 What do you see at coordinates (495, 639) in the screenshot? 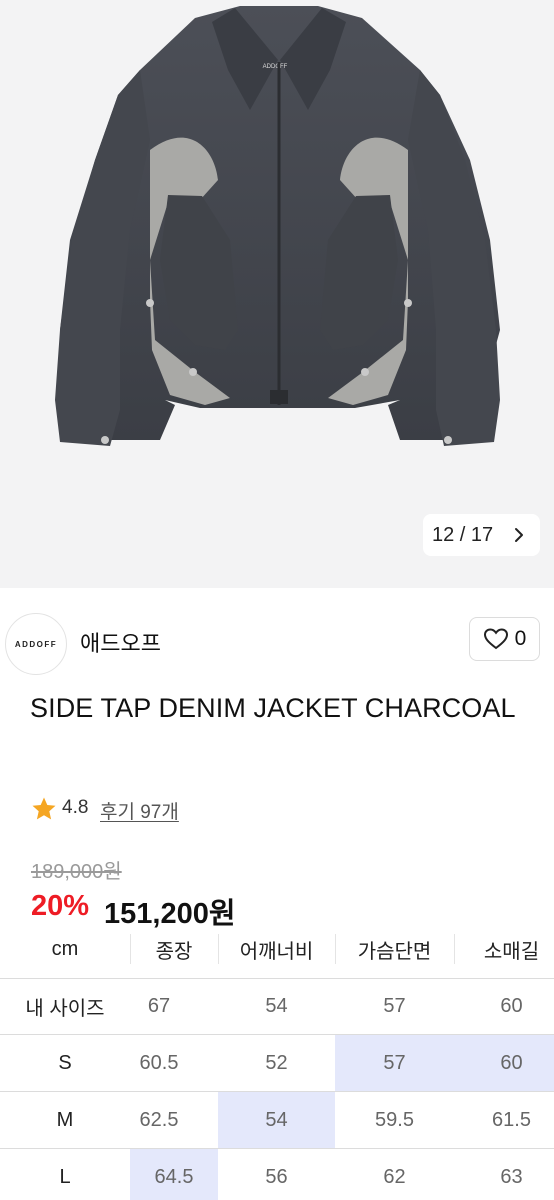
I see `heart-icon` at bounding box center [495, 639].